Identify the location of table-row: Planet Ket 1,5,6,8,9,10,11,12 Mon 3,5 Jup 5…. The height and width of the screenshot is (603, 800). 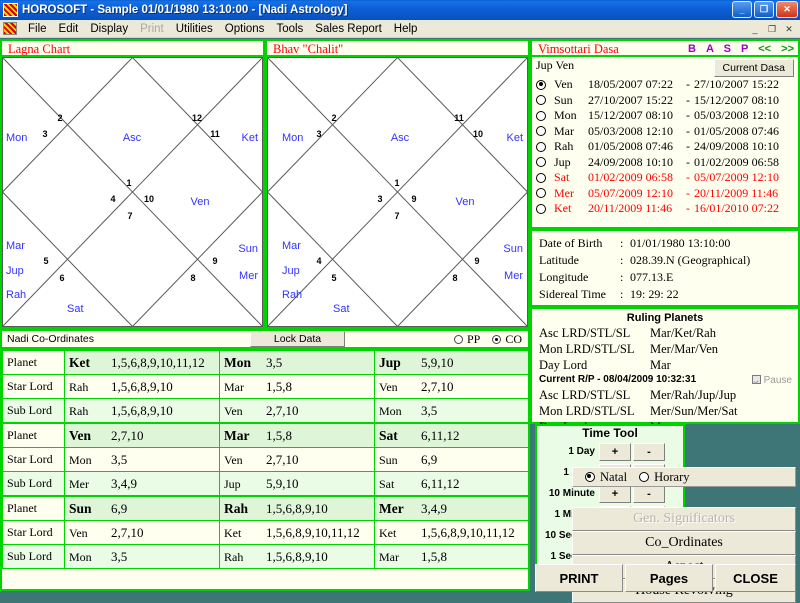
(265, 362).